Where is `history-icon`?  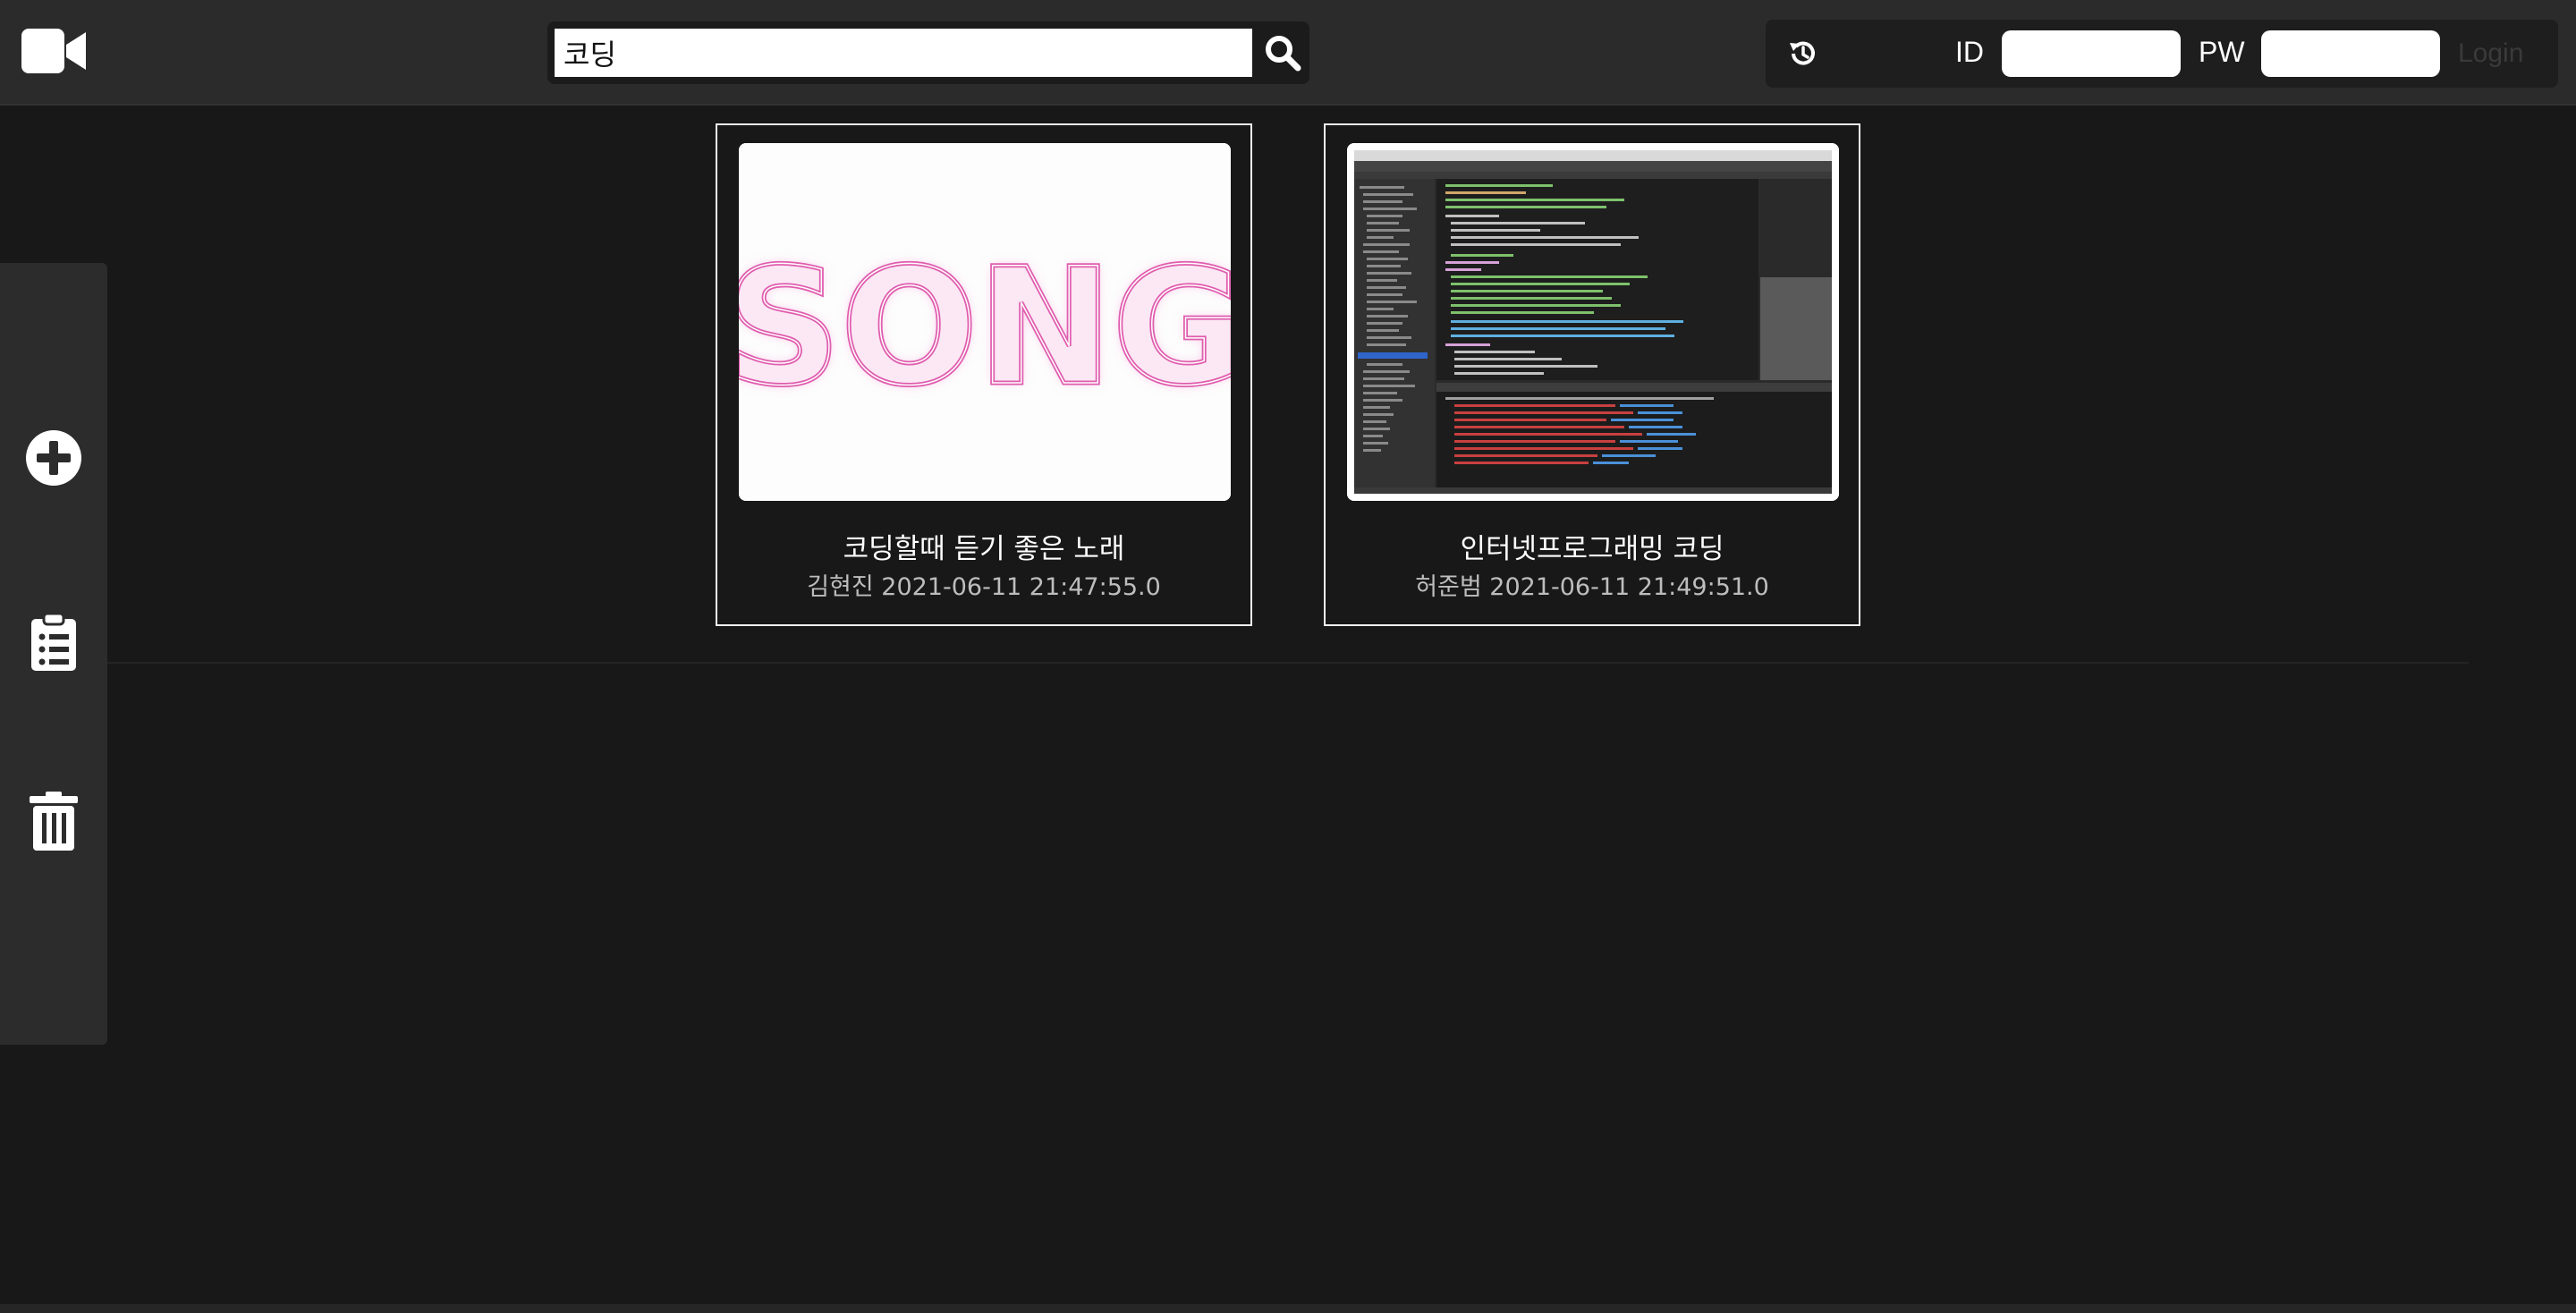
history-icon is located at coordinates (1802, 53).